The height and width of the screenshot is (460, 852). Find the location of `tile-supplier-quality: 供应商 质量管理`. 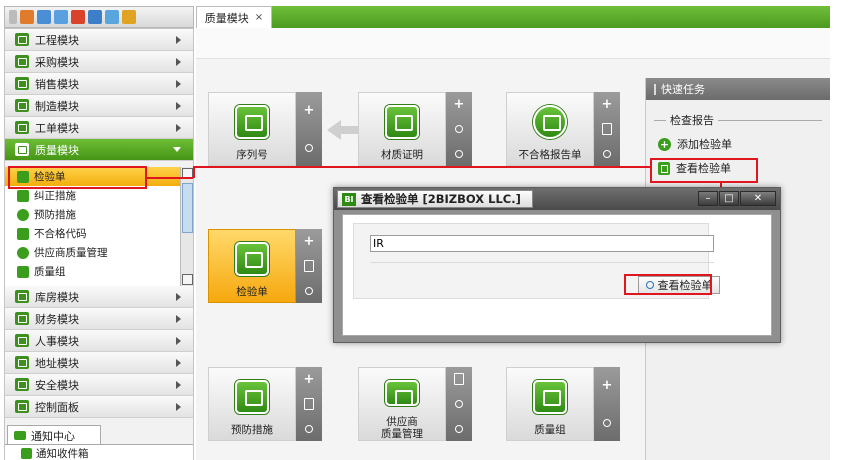

tile-supplier-quality: 供应商 质量管理 is located at coordinates (417, 404).